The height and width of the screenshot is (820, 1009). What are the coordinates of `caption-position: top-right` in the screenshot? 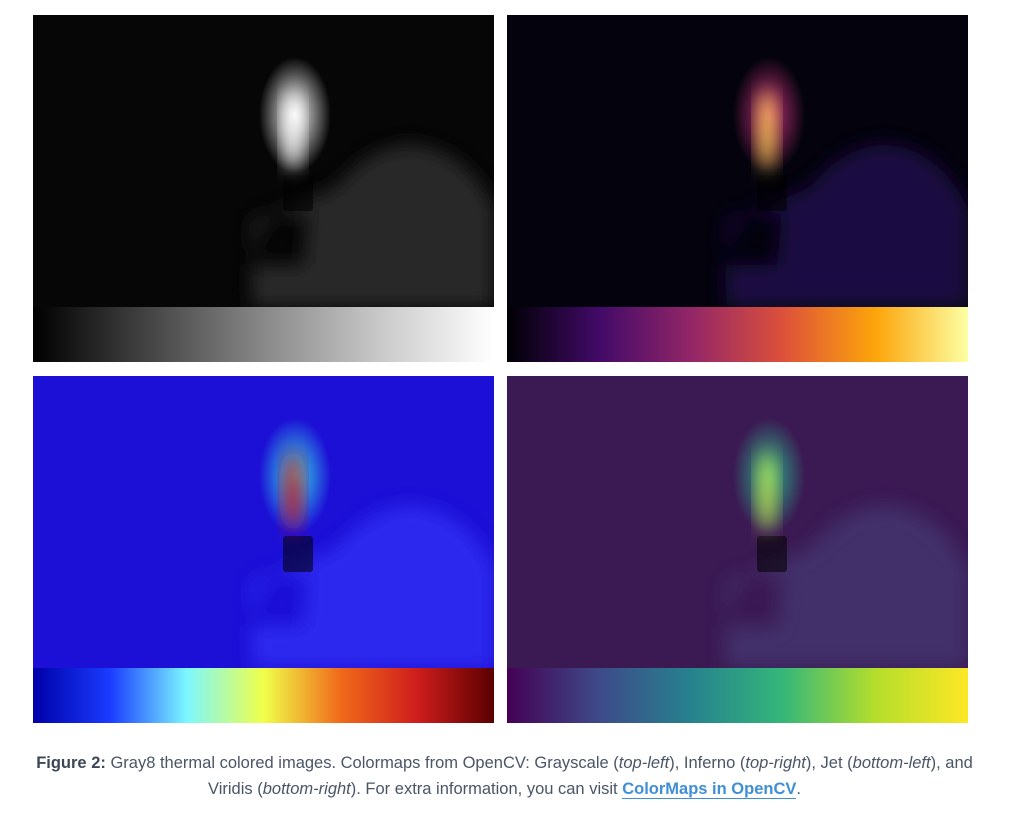 It's located at (775, 763).